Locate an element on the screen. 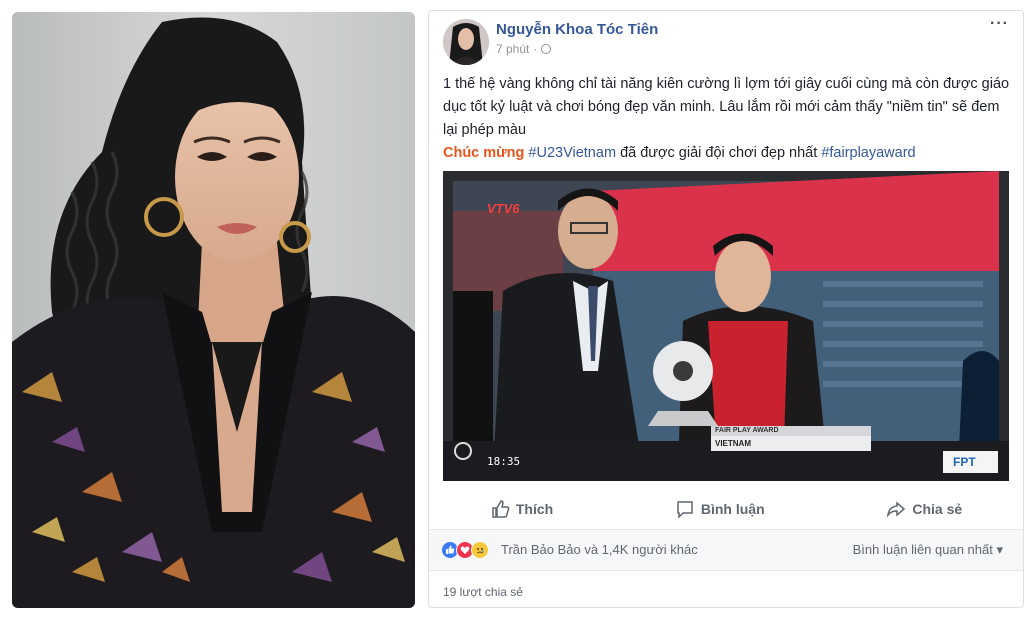 The height and width of the screenshot is (621, 1036). congrats-text: Chúc mừng is located at coordinates (484, 153).